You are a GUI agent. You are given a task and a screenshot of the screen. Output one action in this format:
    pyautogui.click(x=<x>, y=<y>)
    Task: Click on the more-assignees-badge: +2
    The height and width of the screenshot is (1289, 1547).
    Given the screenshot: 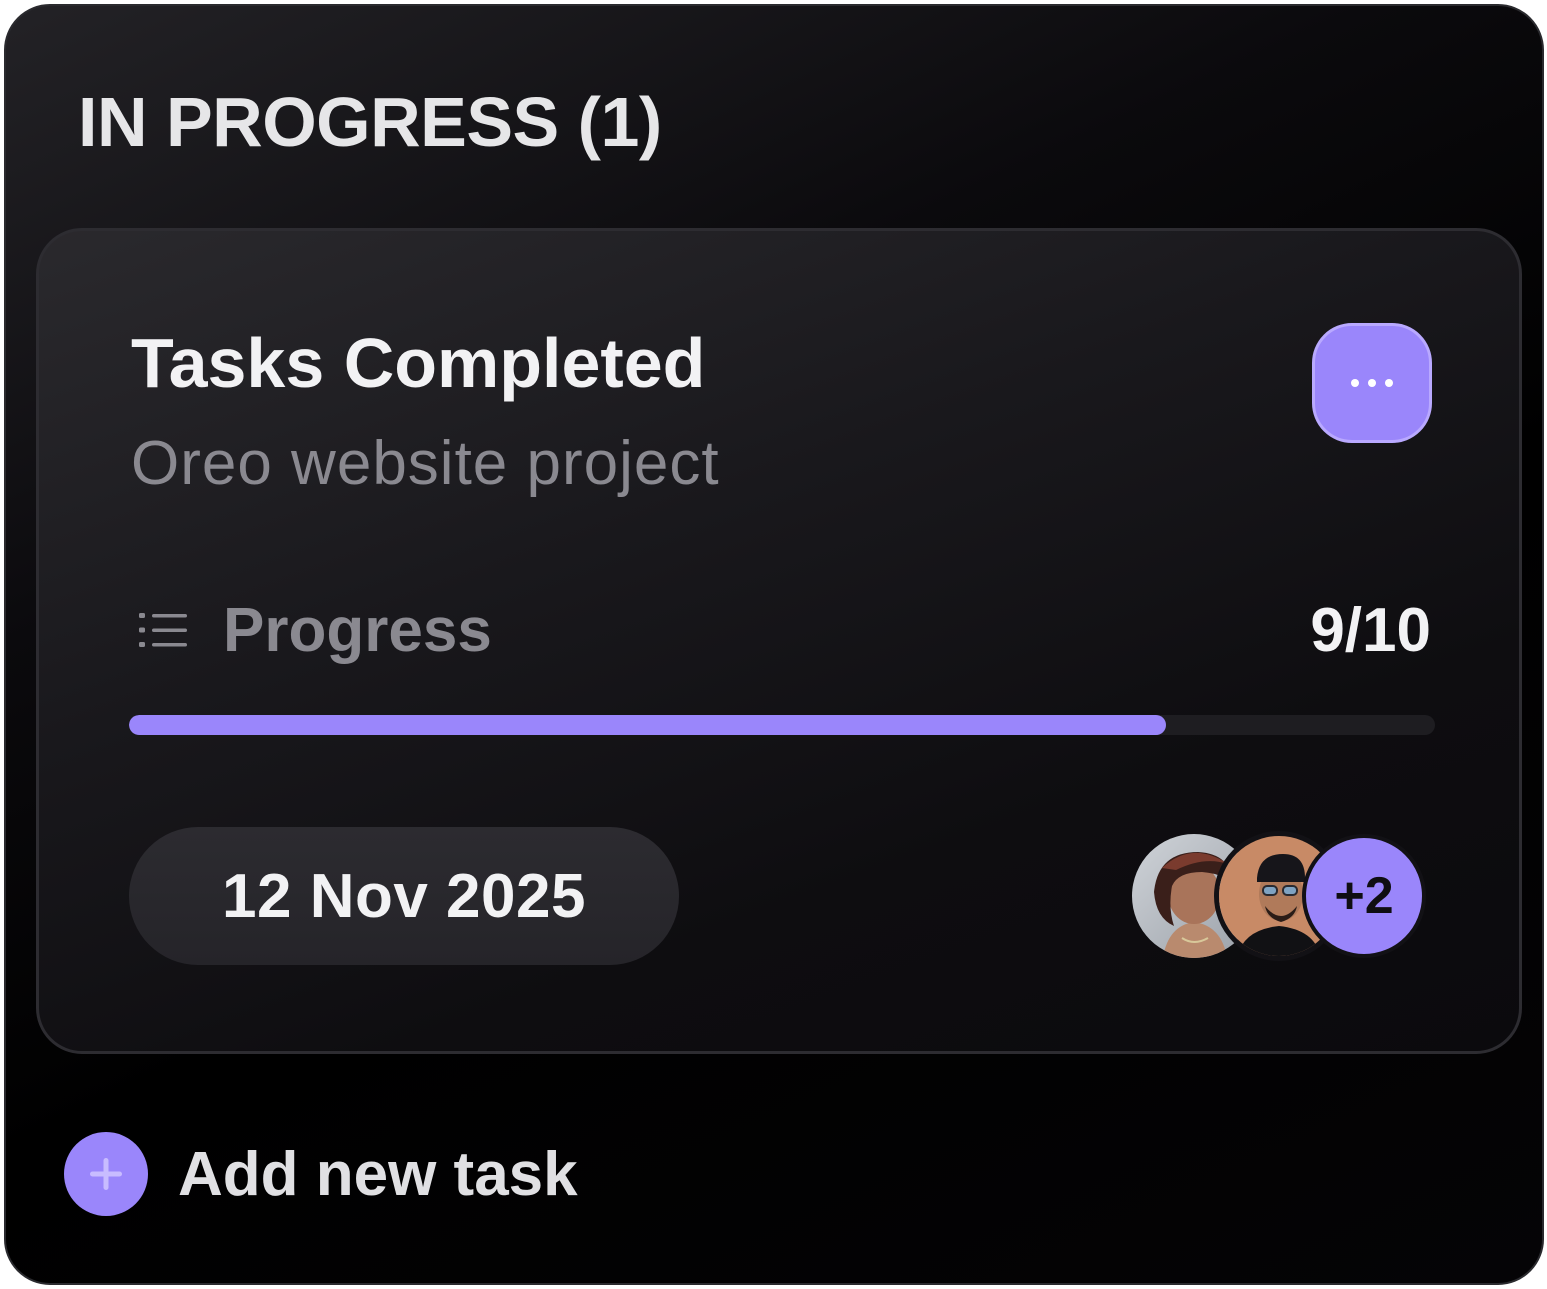 What is the action you would take?
    pyautogui.click(x=1364, y=896)
    